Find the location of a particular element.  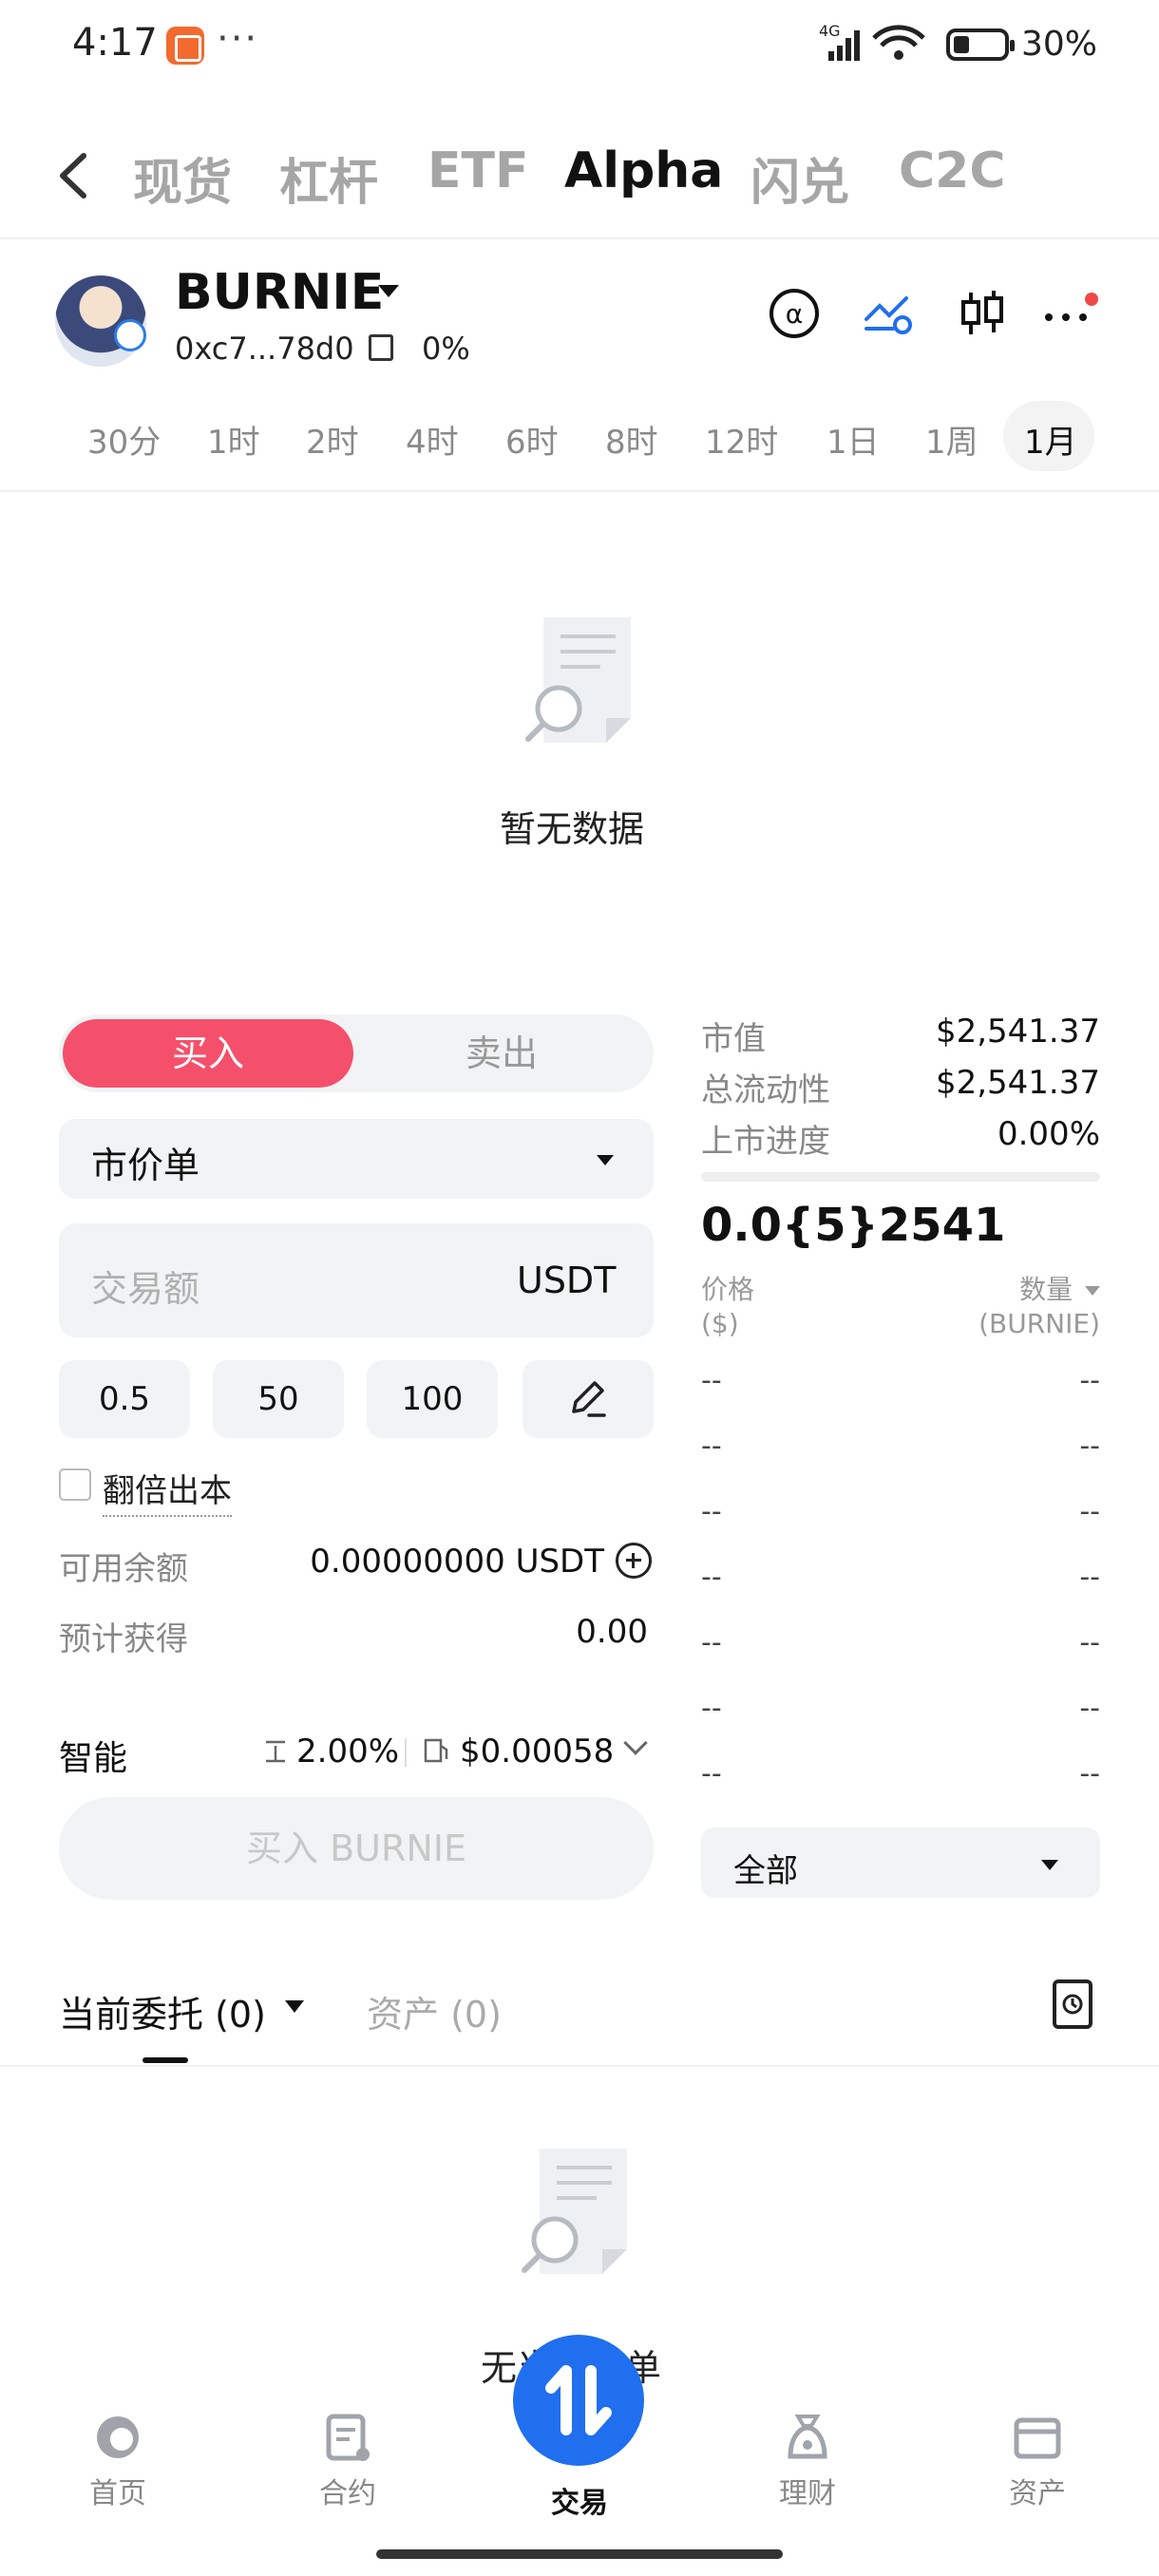

slippage-value: 2.00% is located at coordinates (347, 1752).